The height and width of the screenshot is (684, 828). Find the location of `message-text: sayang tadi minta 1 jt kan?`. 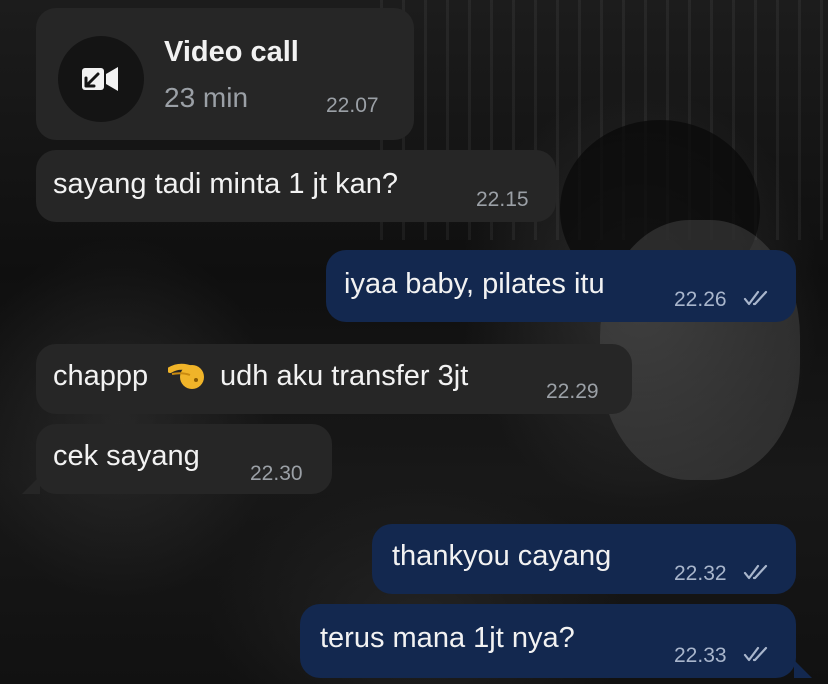

message-text: sayang tadi minta 1 jt kan? is located at coordinates (225, 184).